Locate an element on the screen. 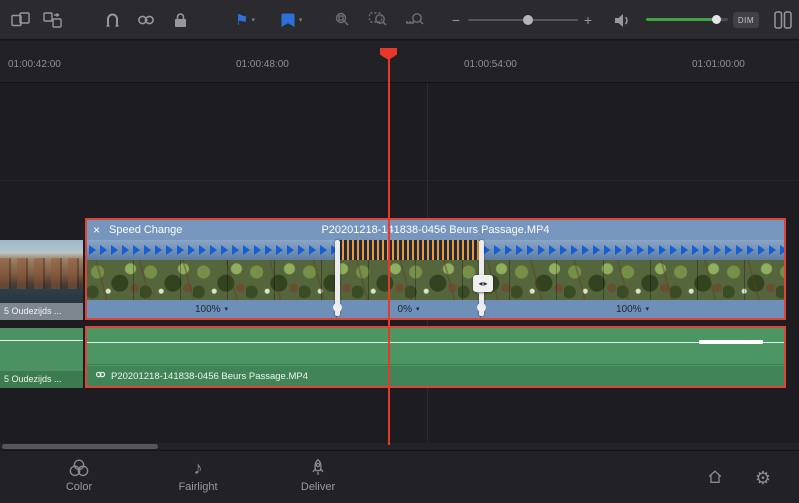 Image resolution: width=799 pixels, height=503 pixels. speaker-icon is located at coordinates (622, 20).